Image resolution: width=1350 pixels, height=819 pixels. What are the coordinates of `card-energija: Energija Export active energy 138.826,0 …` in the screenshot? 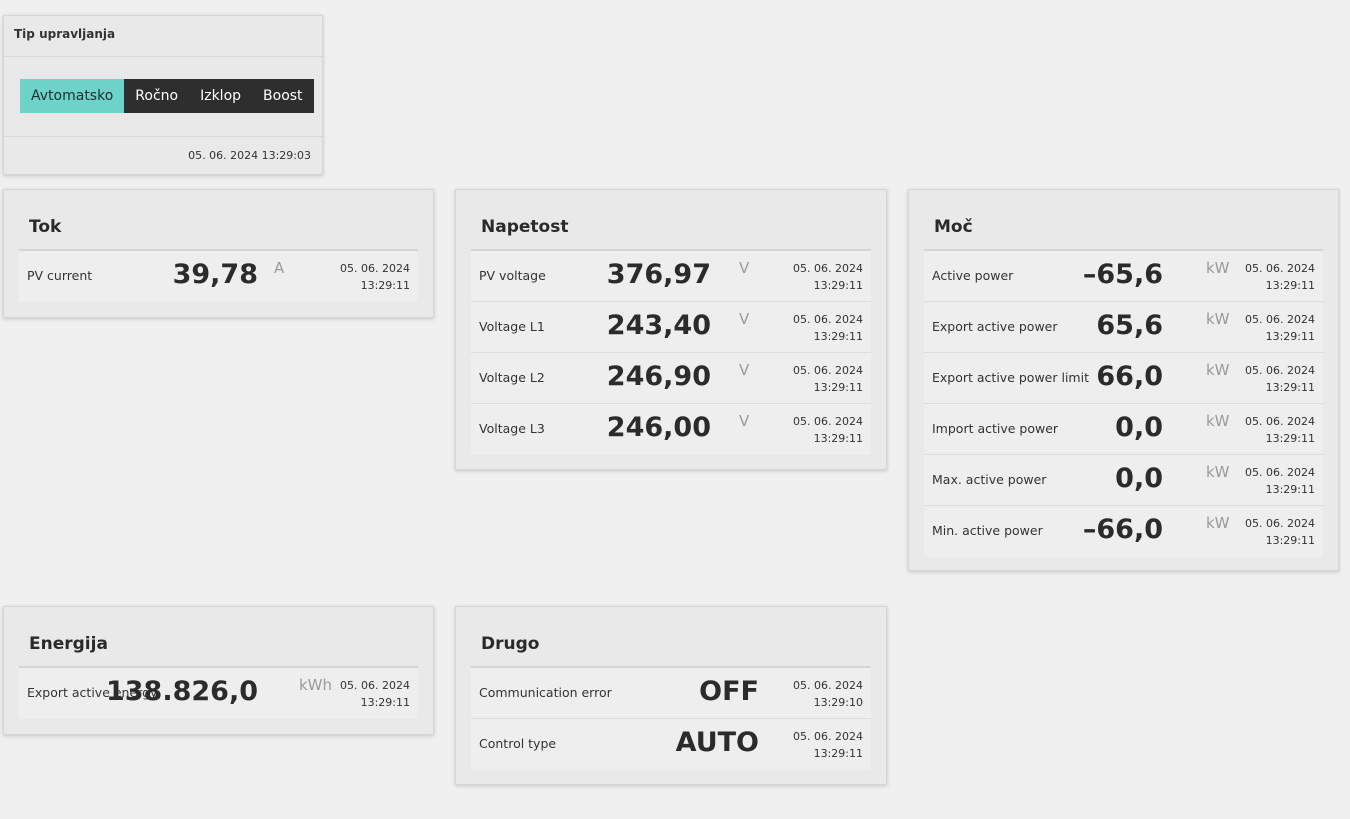 It's located at (218, 670).